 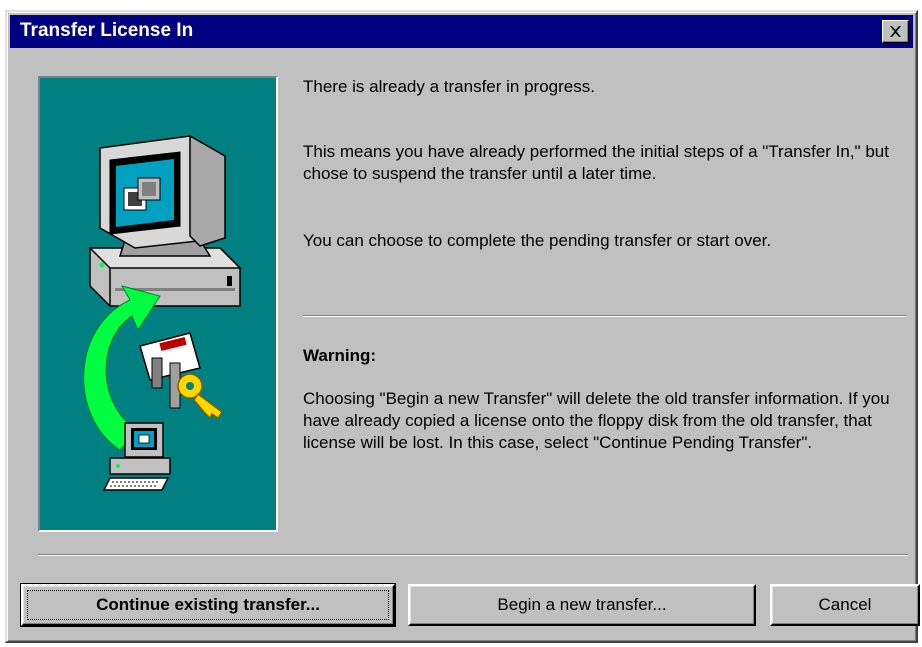 I want to click on close-icon, so click(x=895, y=31).